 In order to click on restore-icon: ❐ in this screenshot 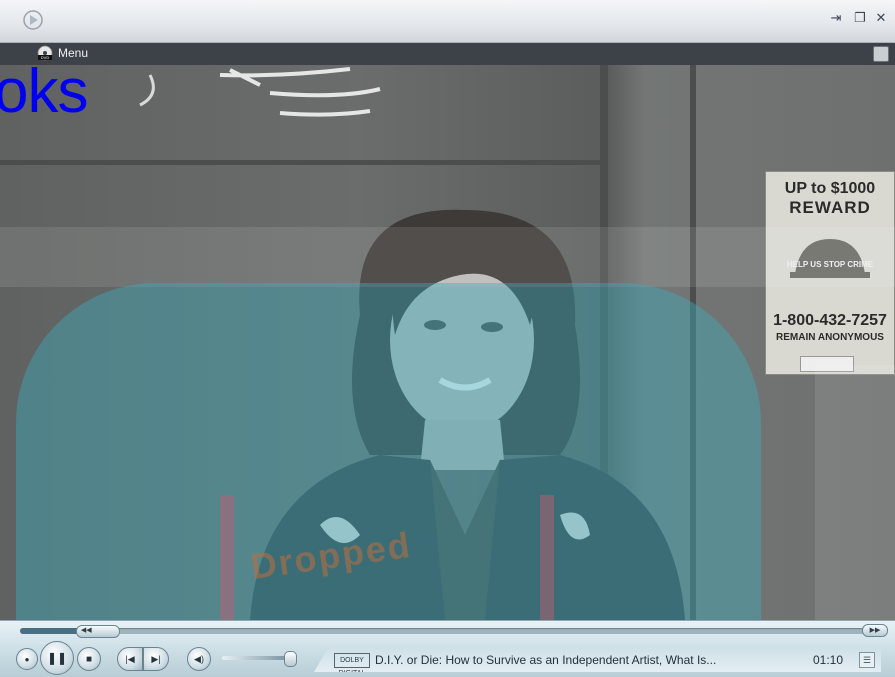, I will do `click(860, 18)`.